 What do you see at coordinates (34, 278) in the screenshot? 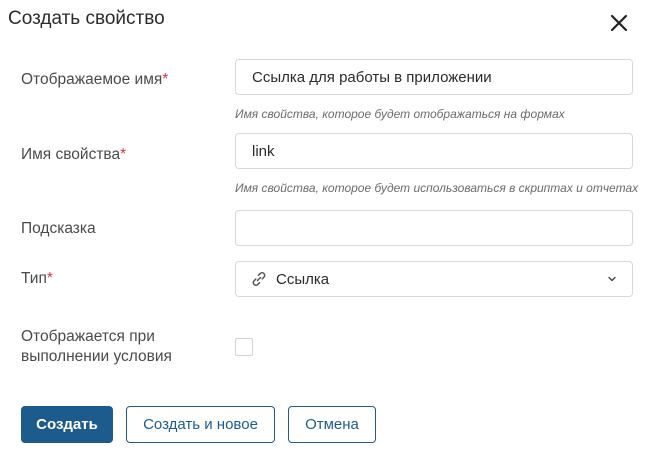
I see `type-label-text: Тип` at bounding box center [34, 278].